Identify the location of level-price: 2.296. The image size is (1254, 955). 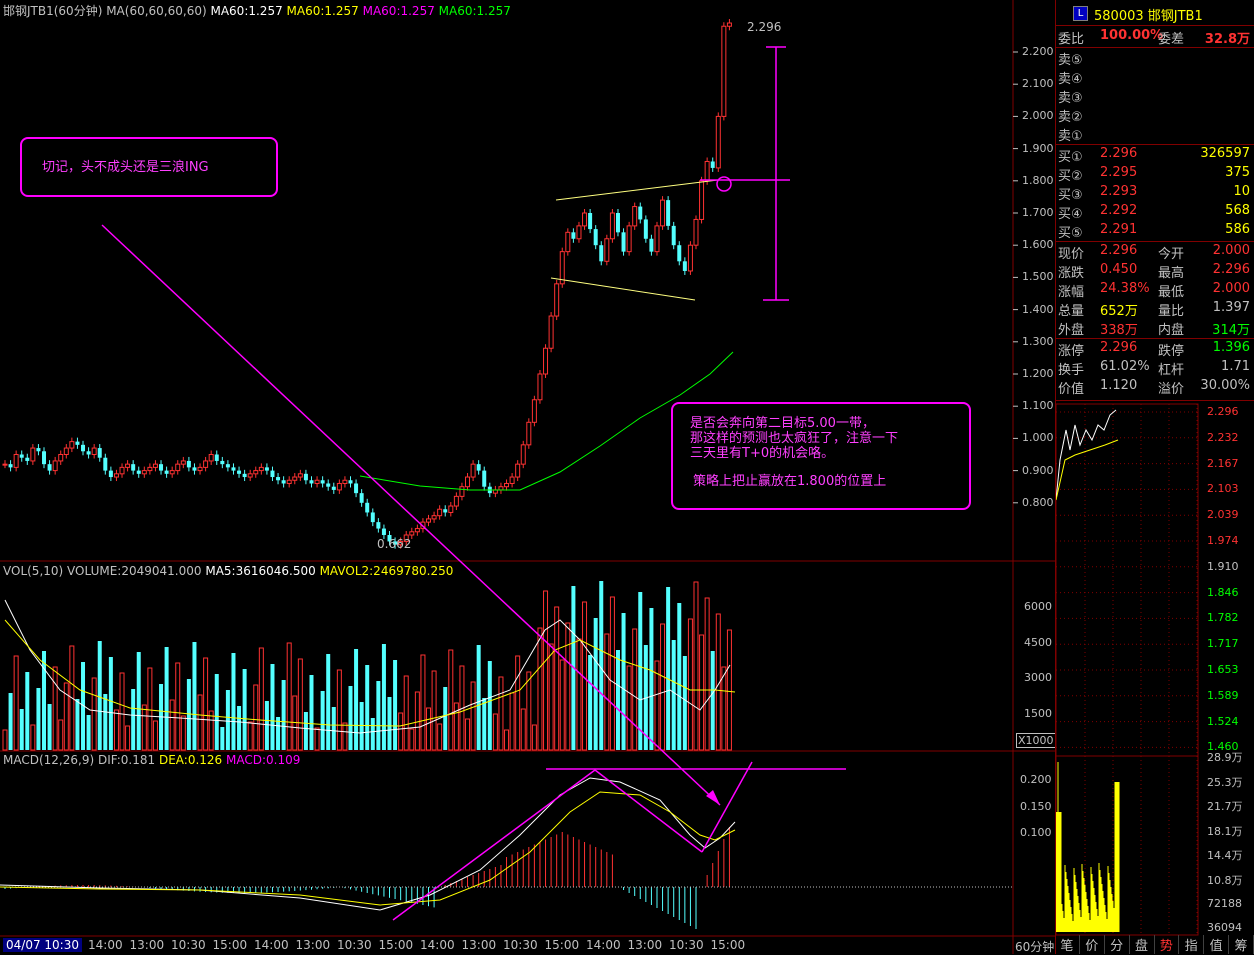
(1119, 153).